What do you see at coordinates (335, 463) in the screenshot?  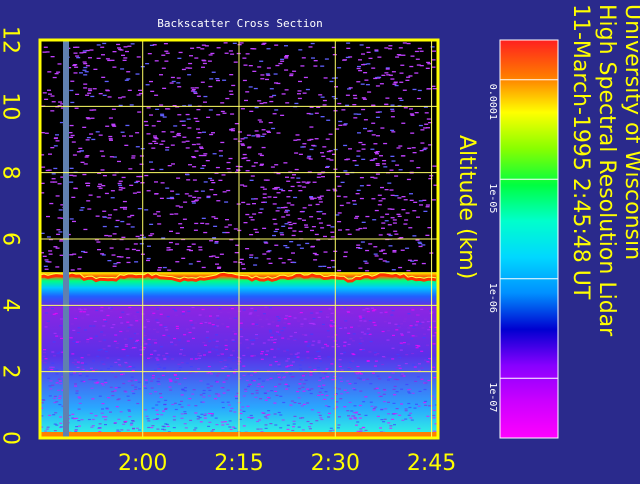 I see `x-tick-label: 2:30` at bounding box center [335, 463].